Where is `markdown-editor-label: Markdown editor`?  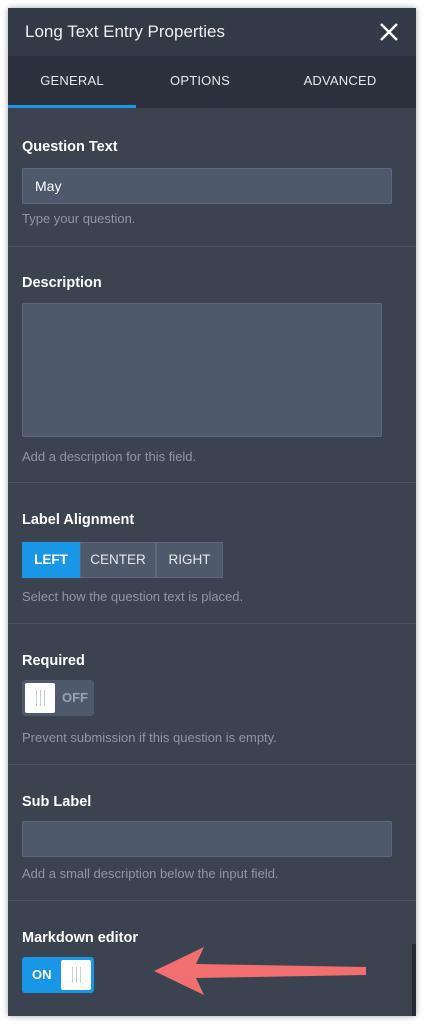 markdown-editor-label: Markdown editor is located at coordinates (80, 938).